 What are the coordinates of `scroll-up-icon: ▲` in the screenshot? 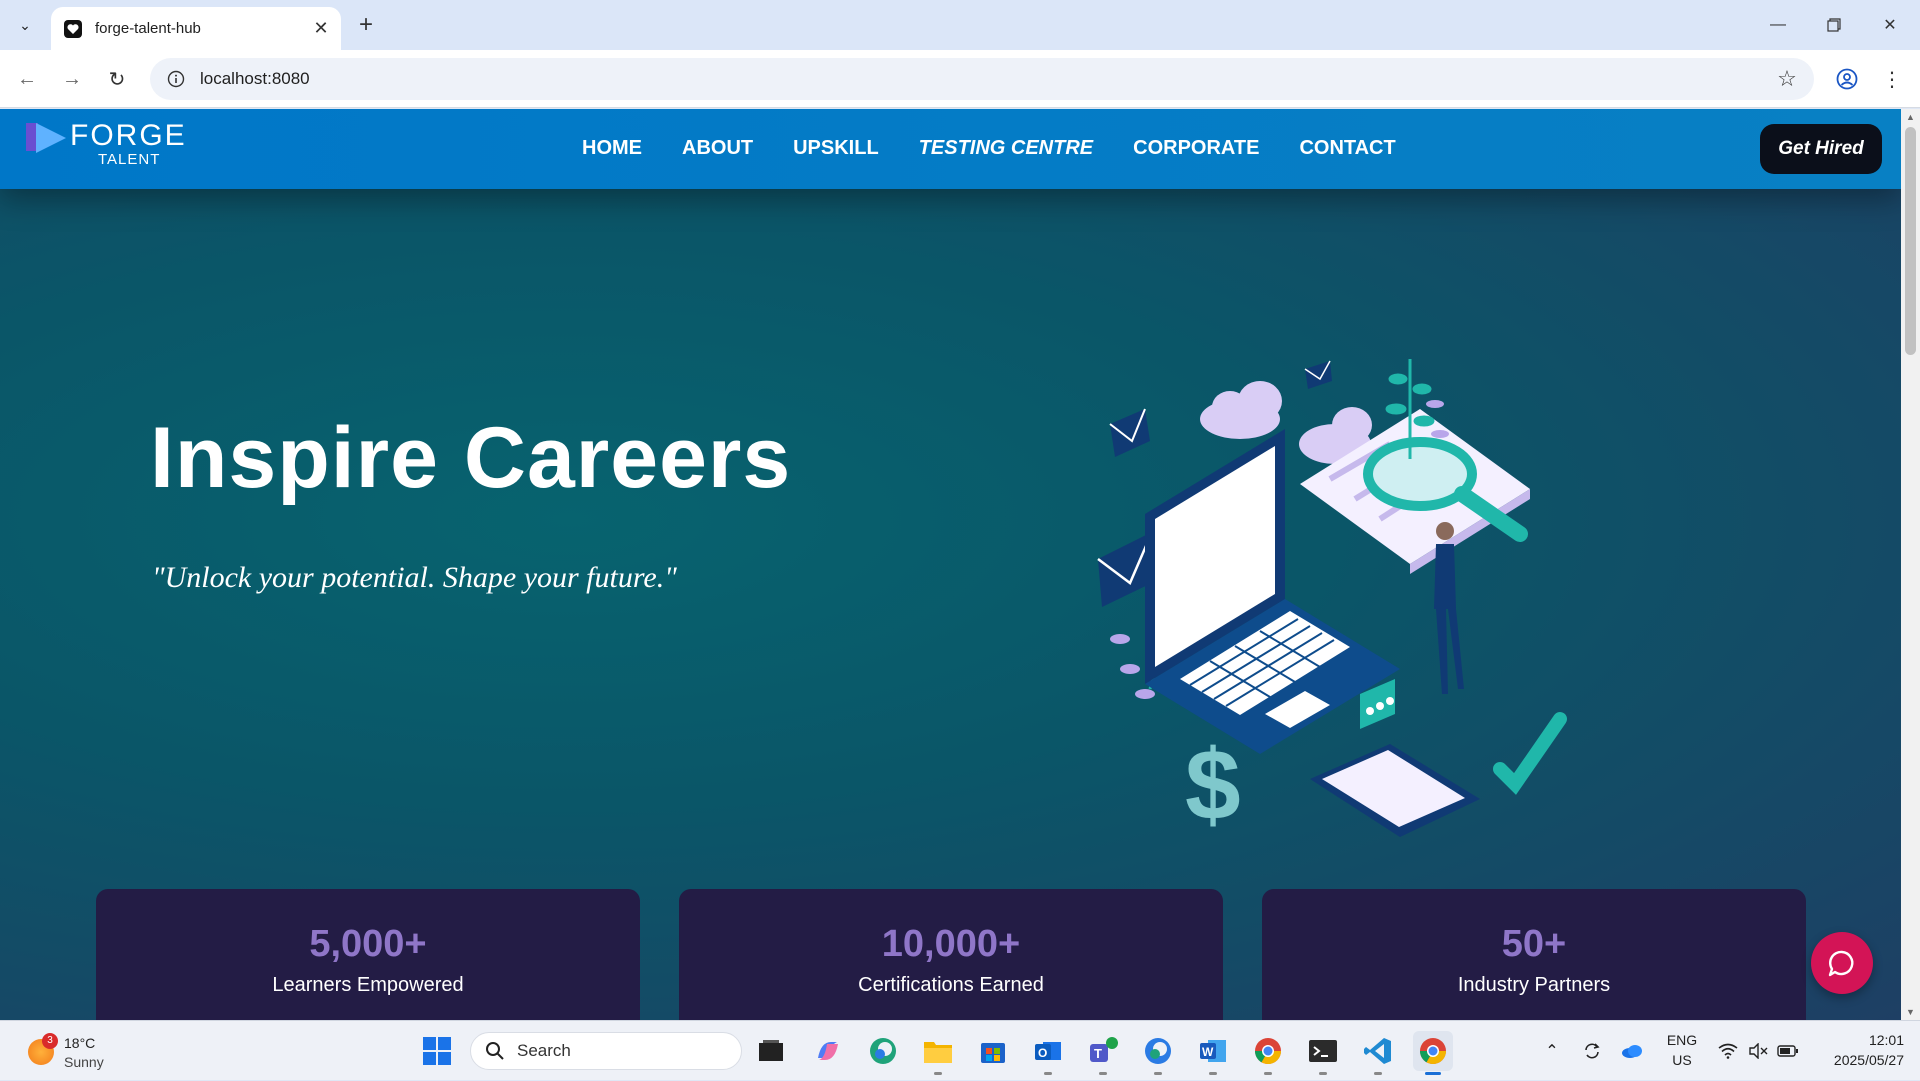 It's located at (1910, 117).